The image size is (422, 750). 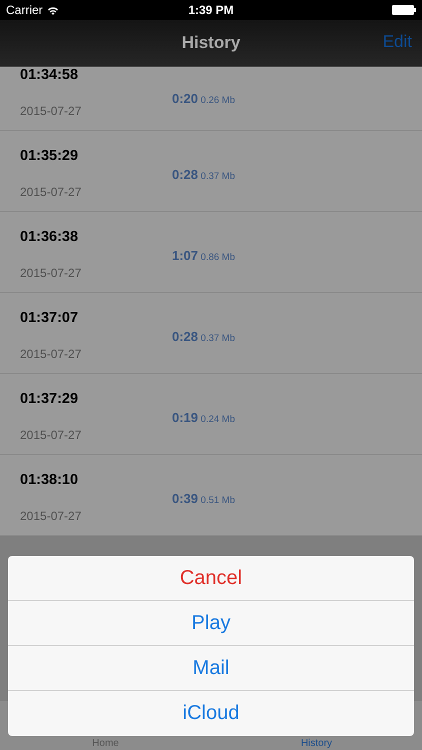 What do you see at coordinates (50, 238) in the screenshot?
I see `recording-time: 01:36:38` at bounding box center [50, 238].